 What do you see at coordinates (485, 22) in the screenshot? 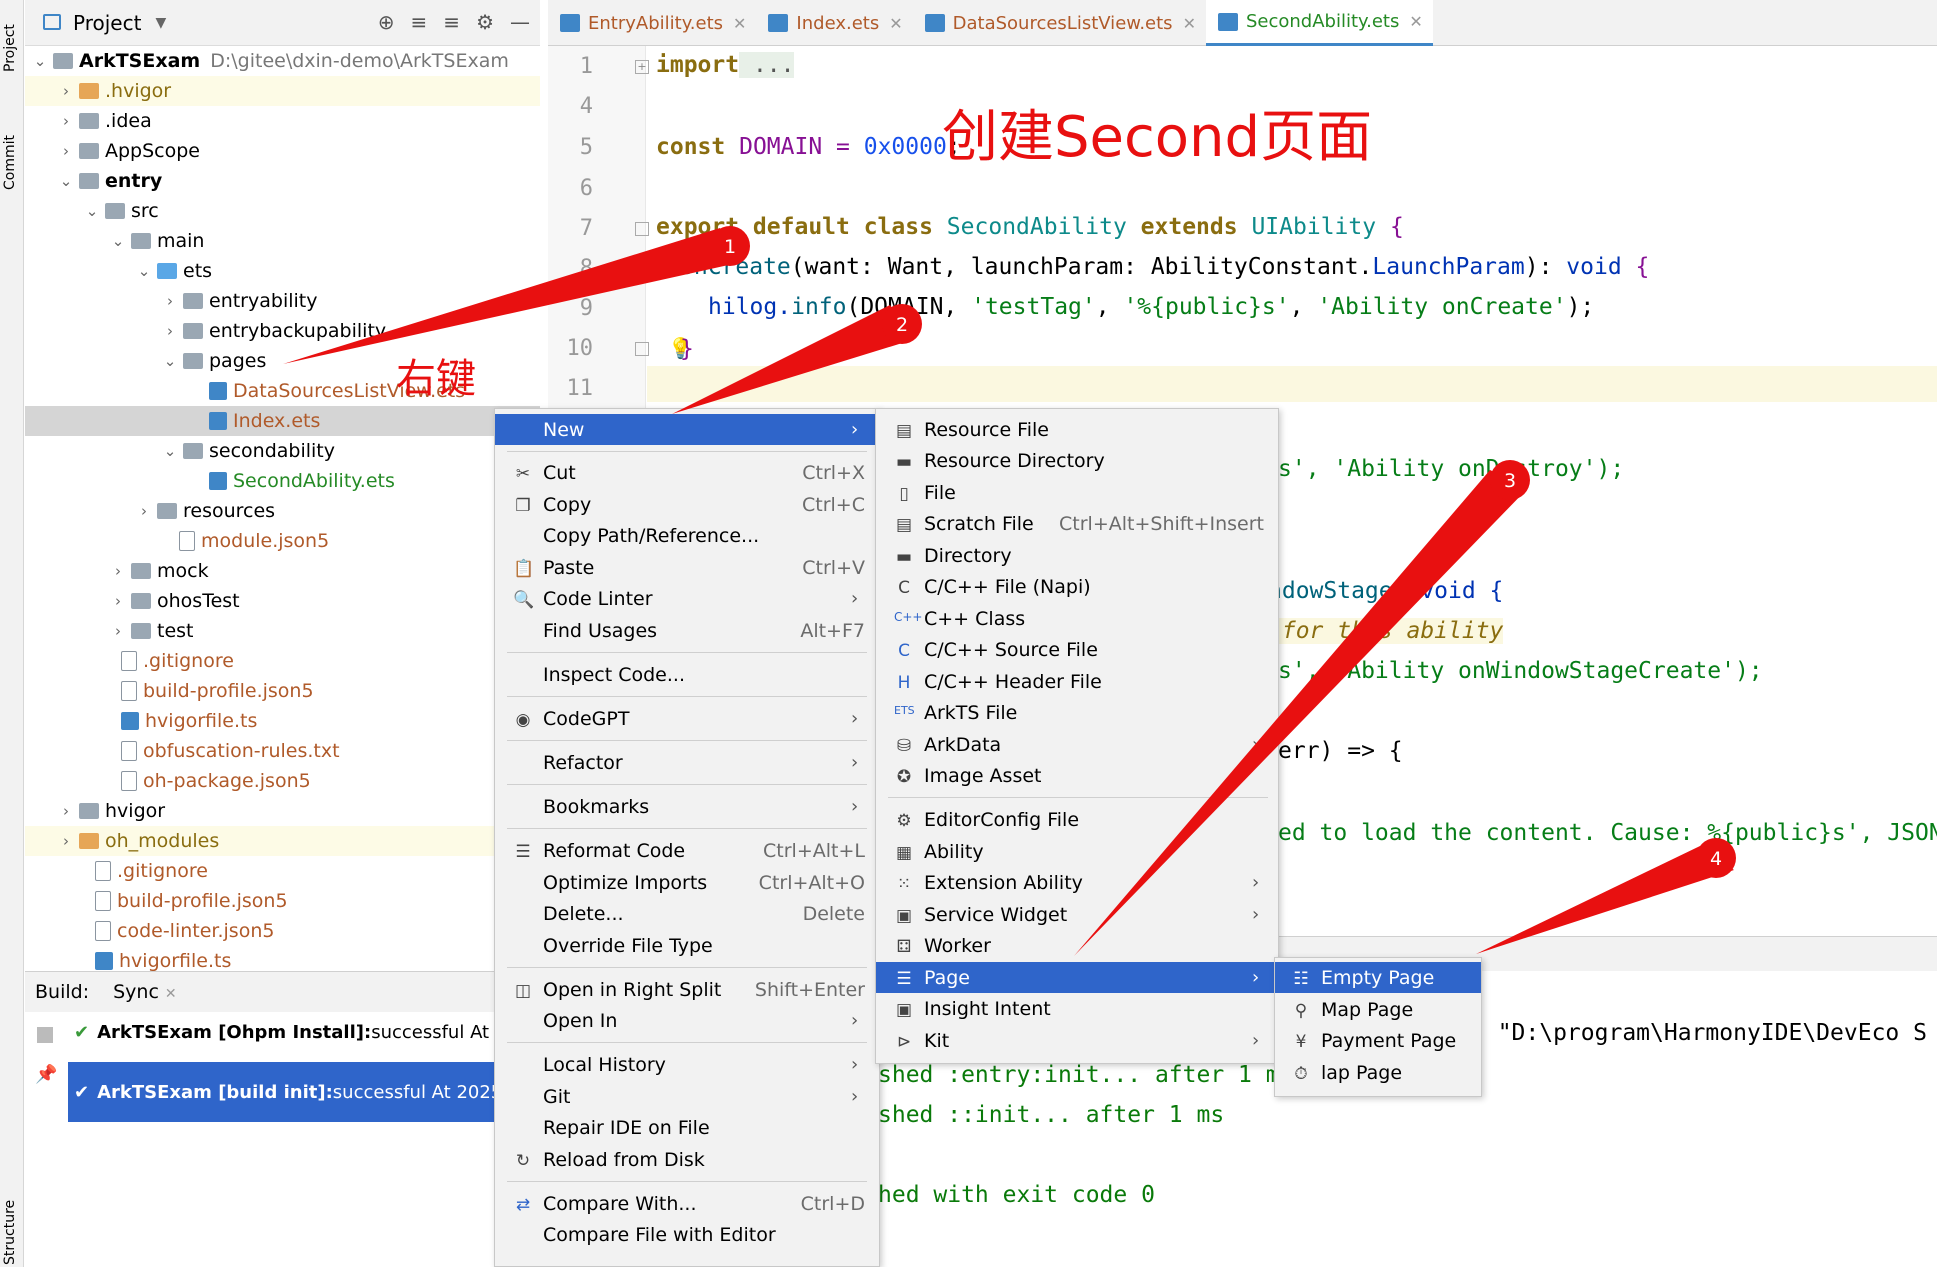
I see `gear-icon: ⚙` at bounding box center [485, 22].